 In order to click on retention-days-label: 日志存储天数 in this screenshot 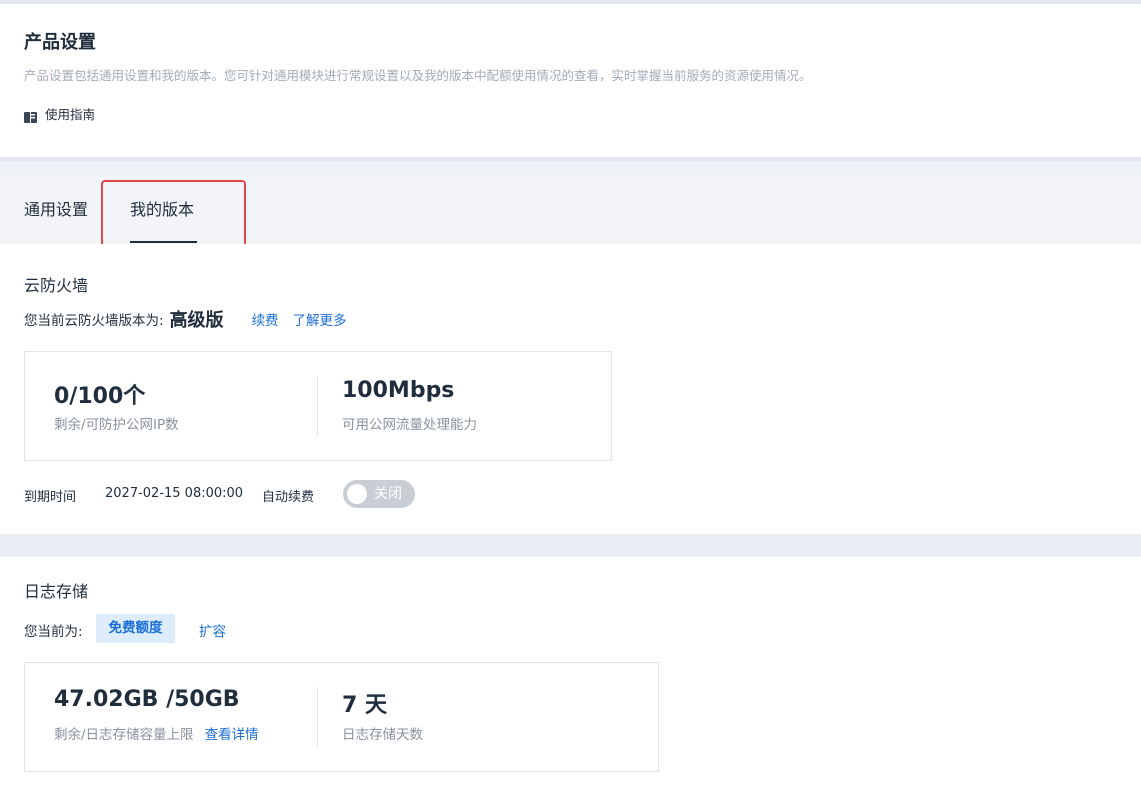, I will do `click(382, 735)`.